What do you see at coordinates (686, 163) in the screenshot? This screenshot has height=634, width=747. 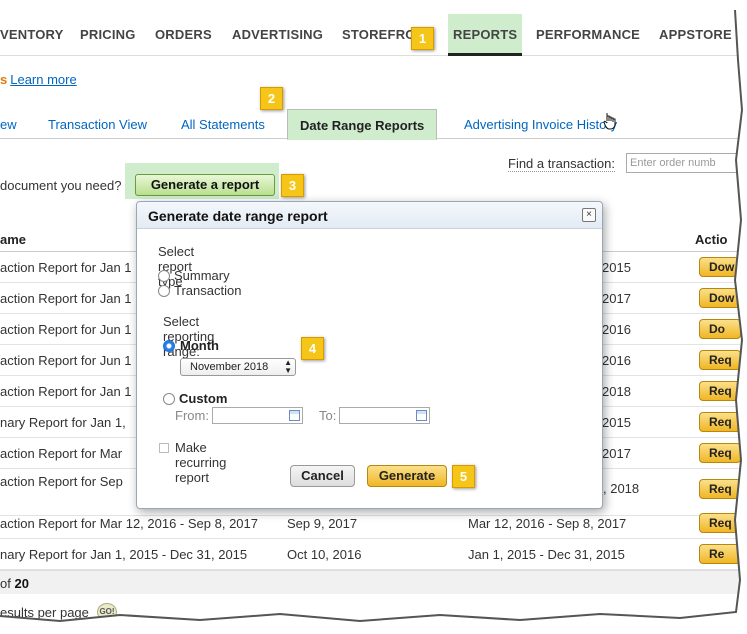 I see `find-transaction-input: Enter order numb` at bounding box center [686, 163].